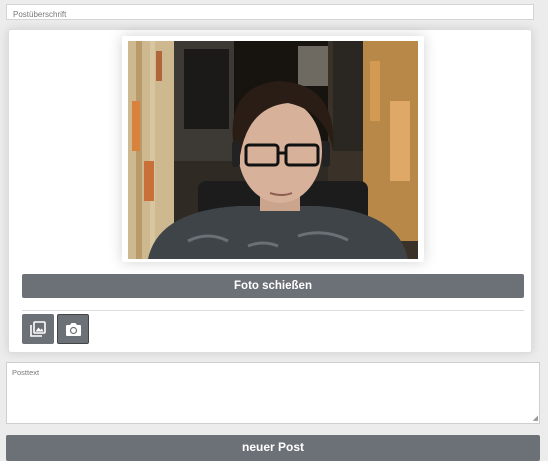 This screenshot has width=548, height=461. I want to click on new-post-label: neuer Post, so click(272, 447).